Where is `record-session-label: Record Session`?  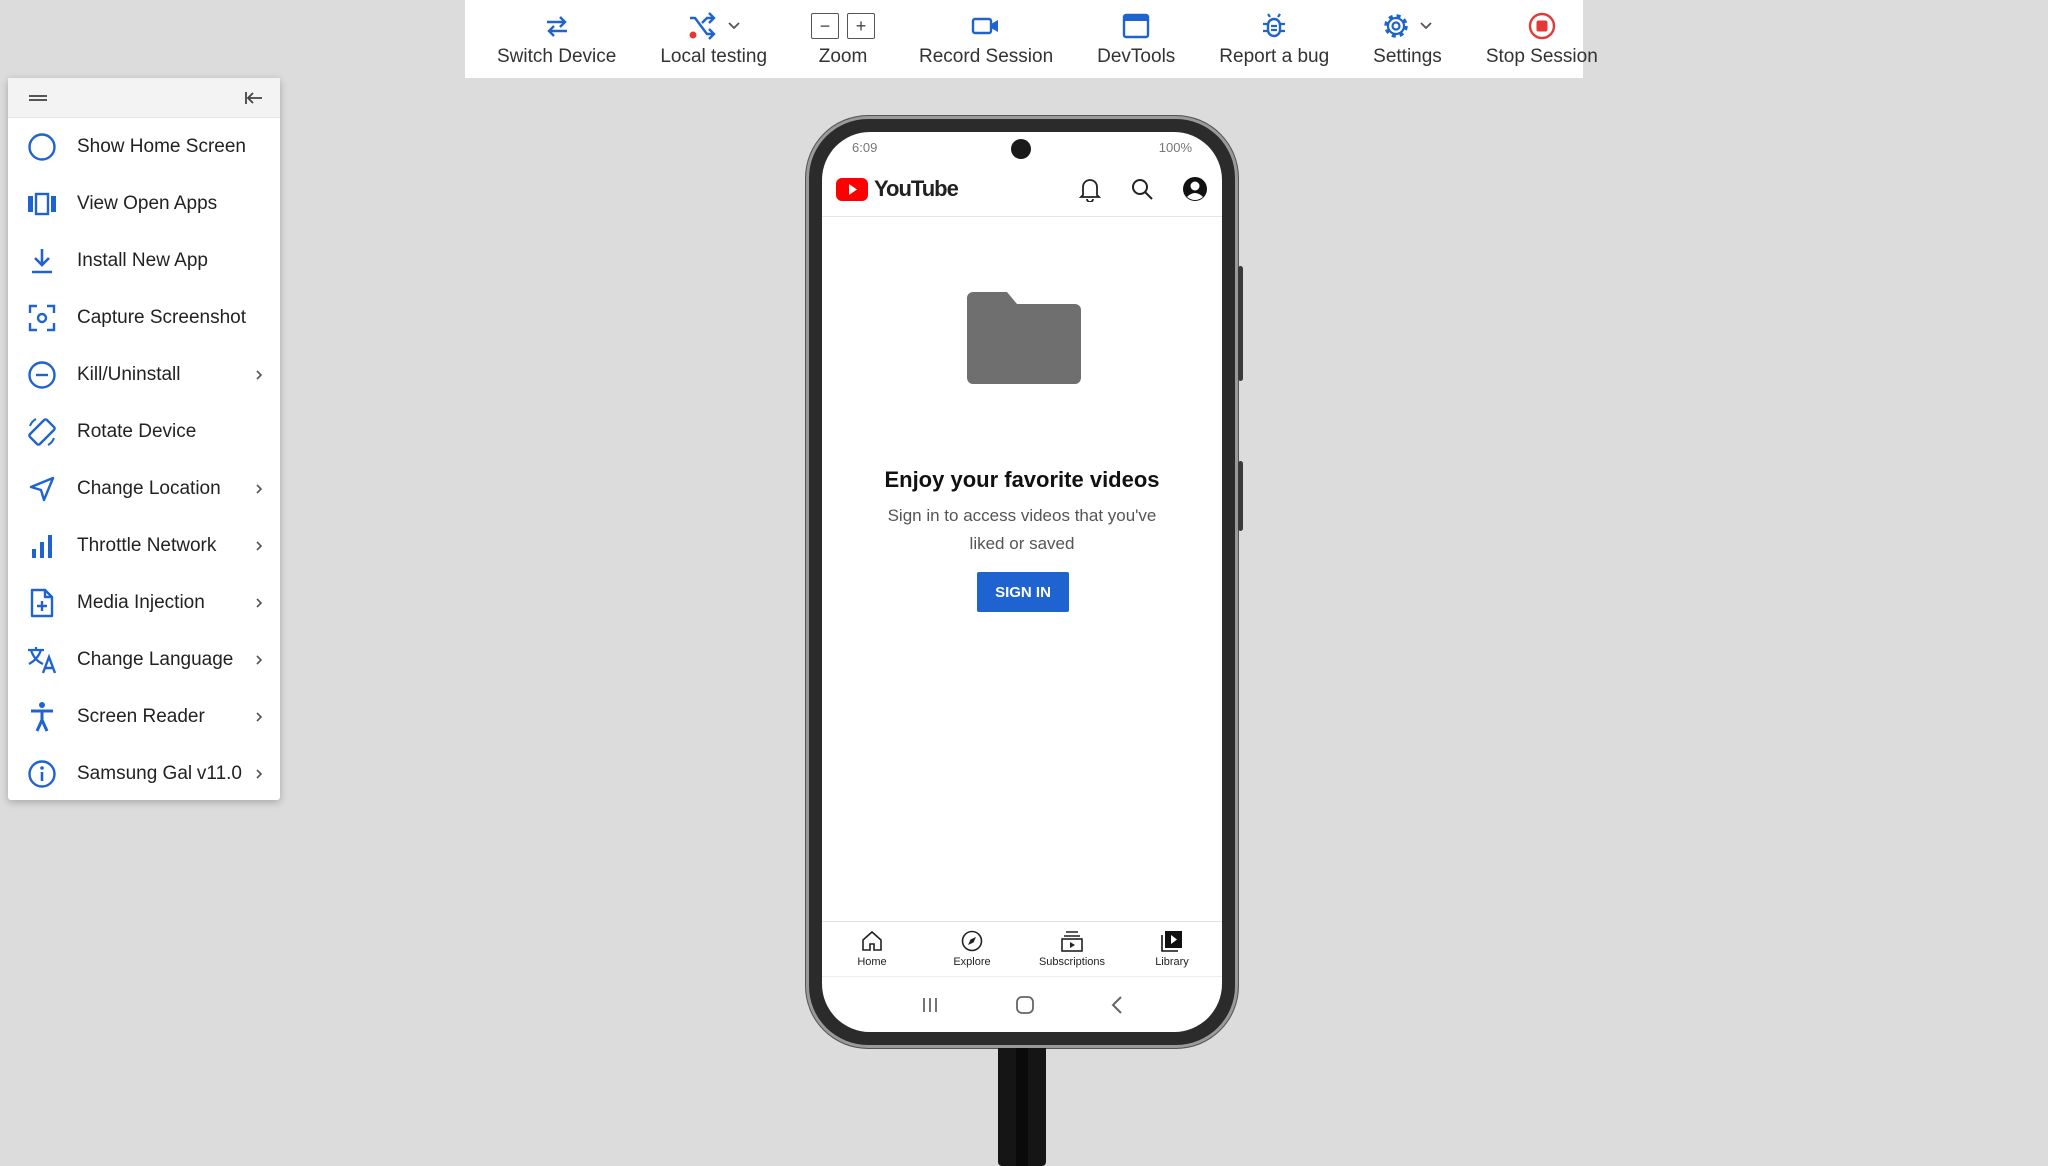 record-session-label: Record Session is located at coordinates (986, 56).